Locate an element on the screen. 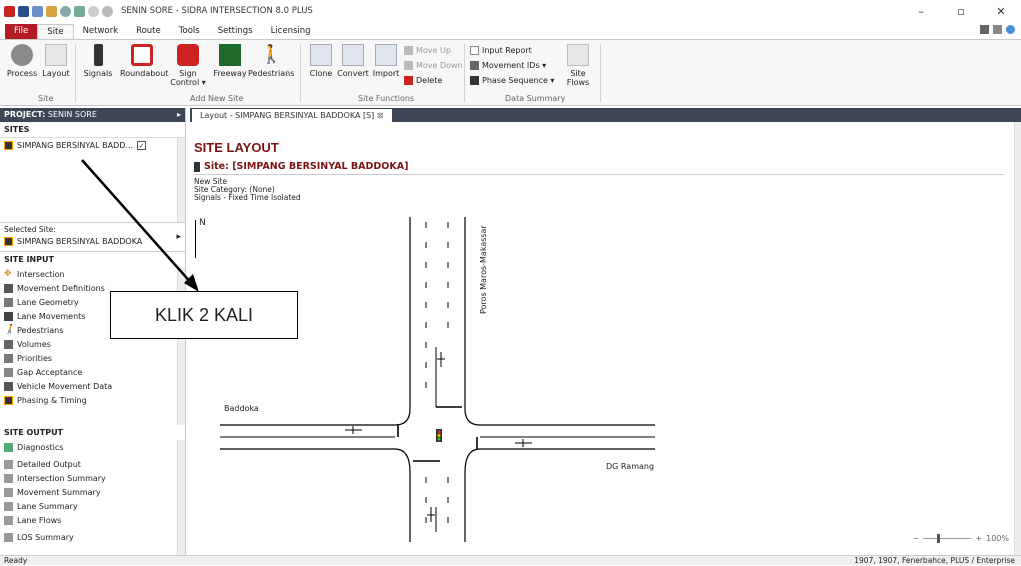  signals-button: Signals is located at coordinates (98, 61).